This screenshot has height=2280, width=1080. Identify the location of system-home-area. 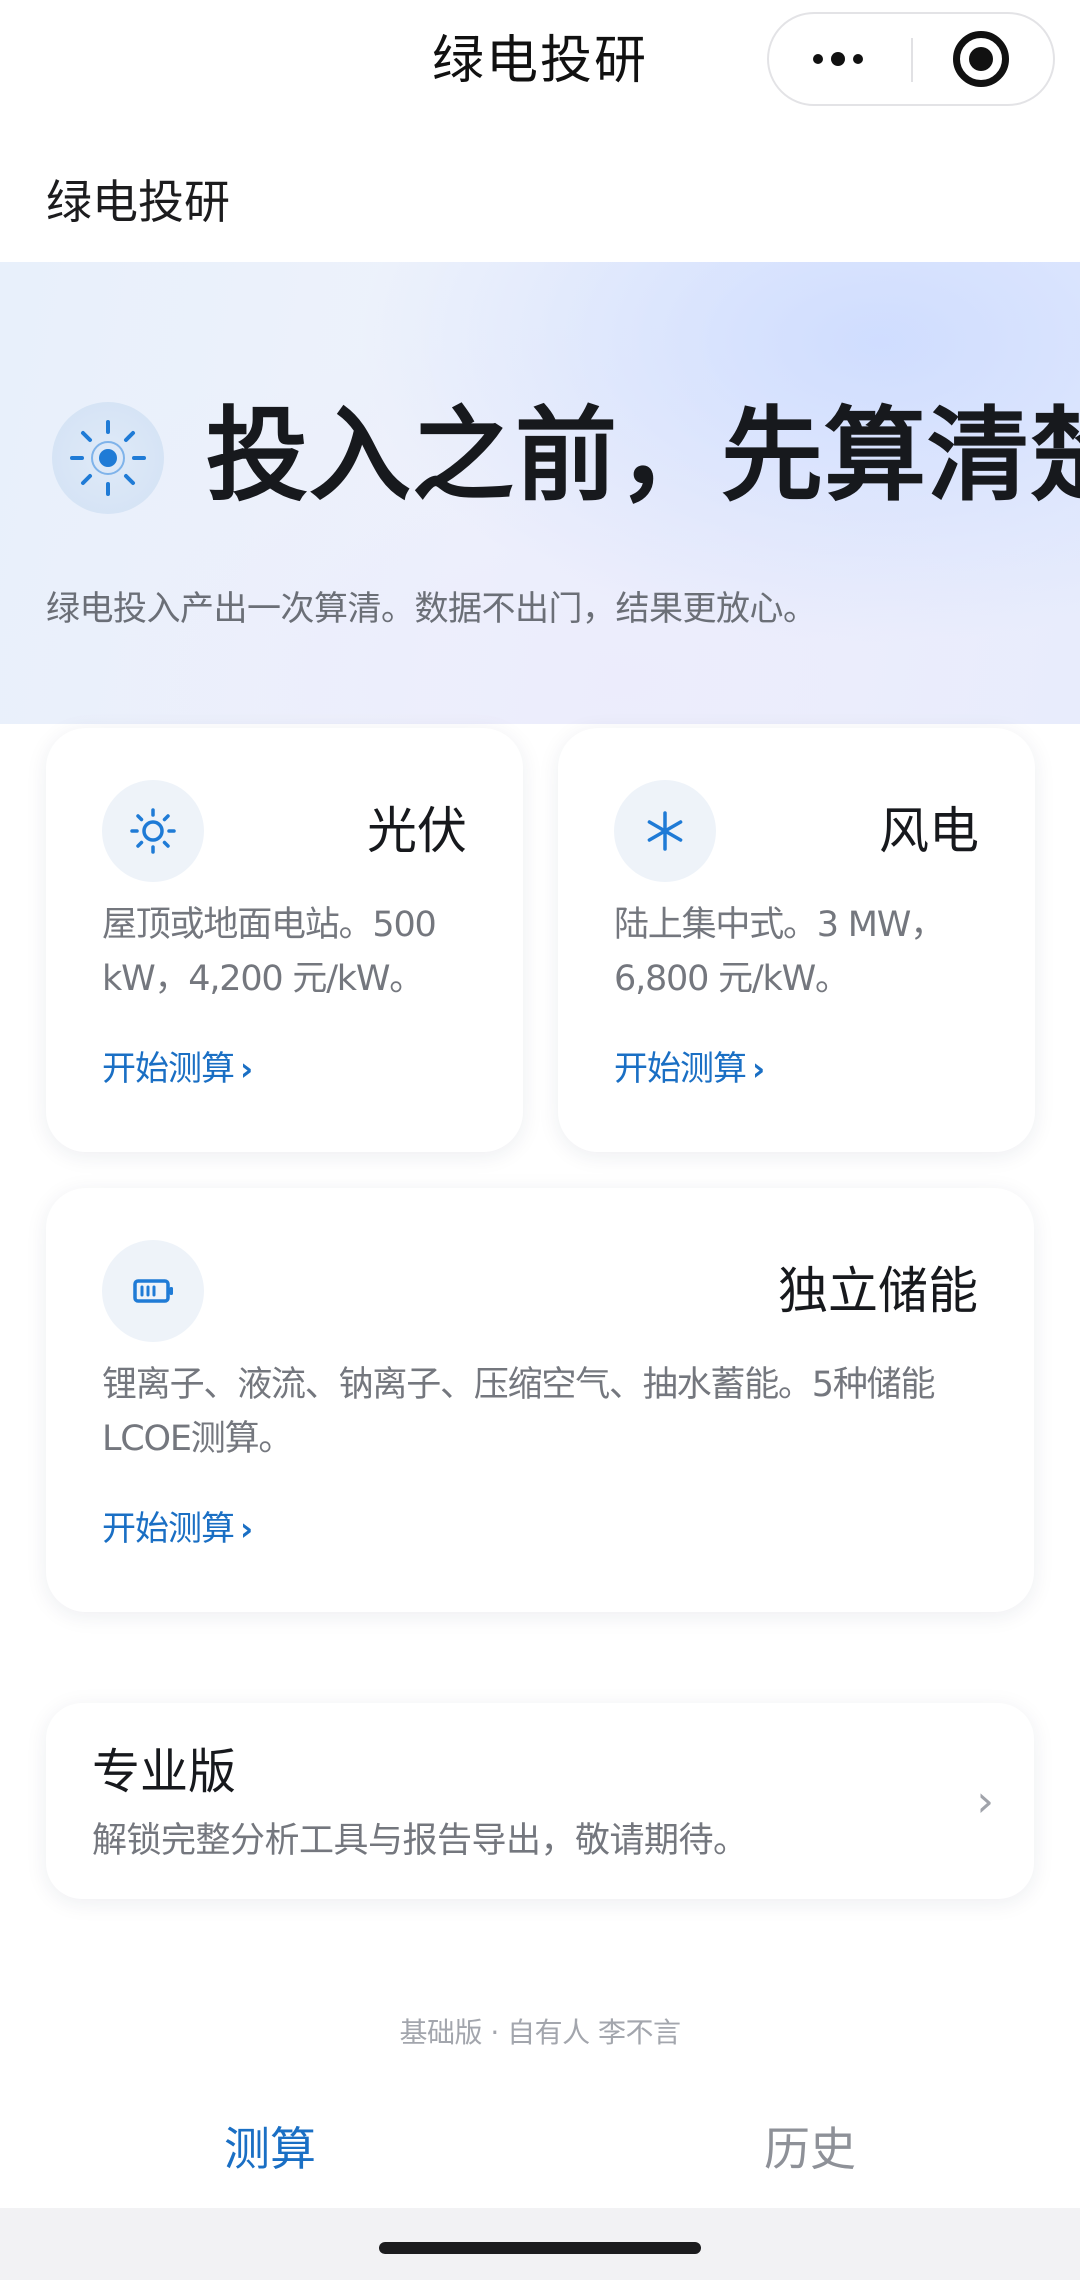
(540, 2244).